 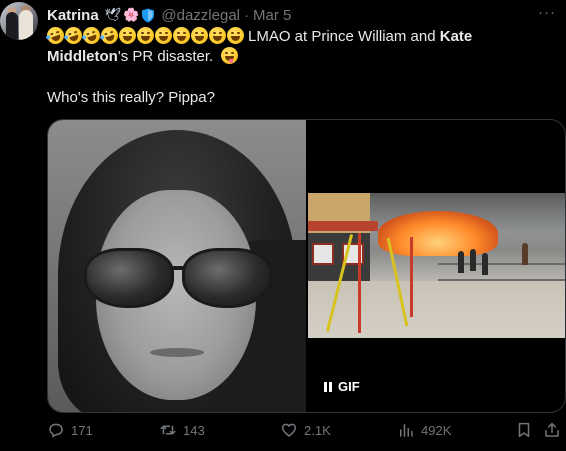 I want to click on dove-icon: 🕊, so click(x=113, y=14).